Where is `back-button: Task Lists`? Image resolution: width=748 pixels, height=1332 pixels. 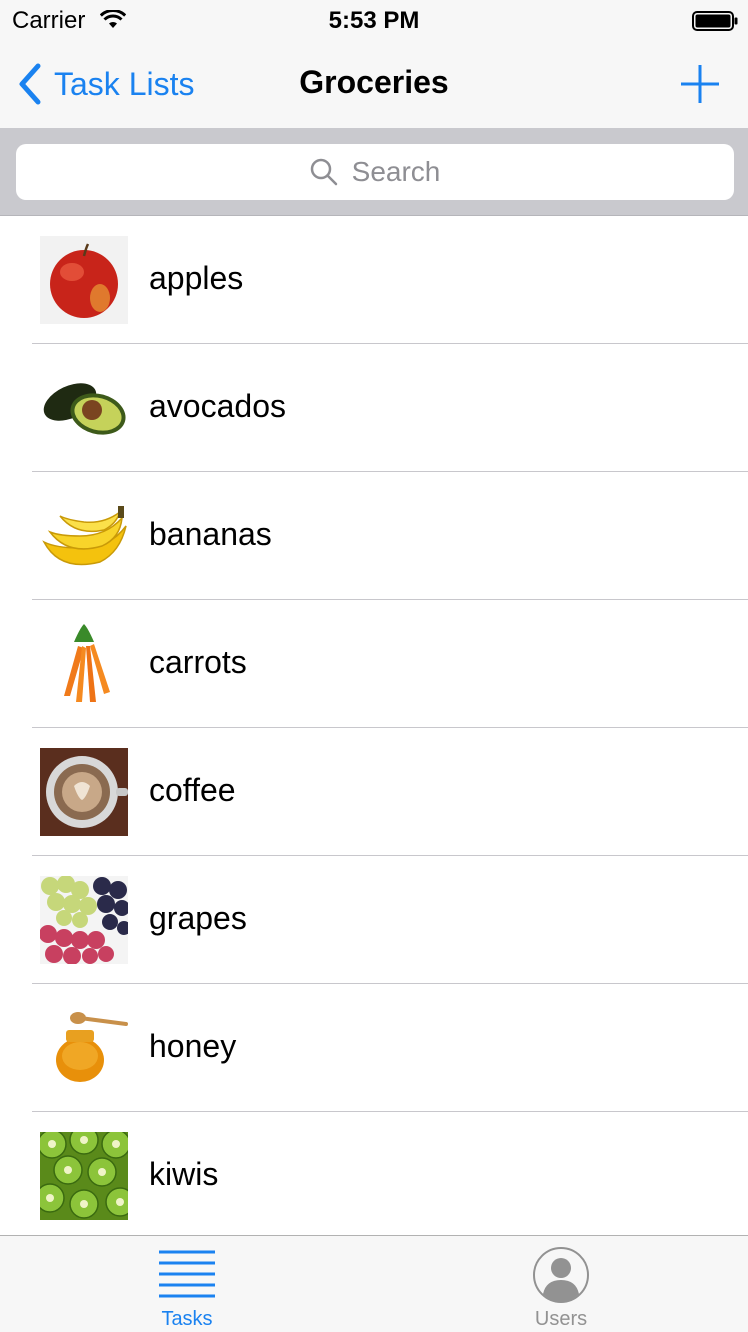 back-button: Task Lists is located at coordinates (104, 84).